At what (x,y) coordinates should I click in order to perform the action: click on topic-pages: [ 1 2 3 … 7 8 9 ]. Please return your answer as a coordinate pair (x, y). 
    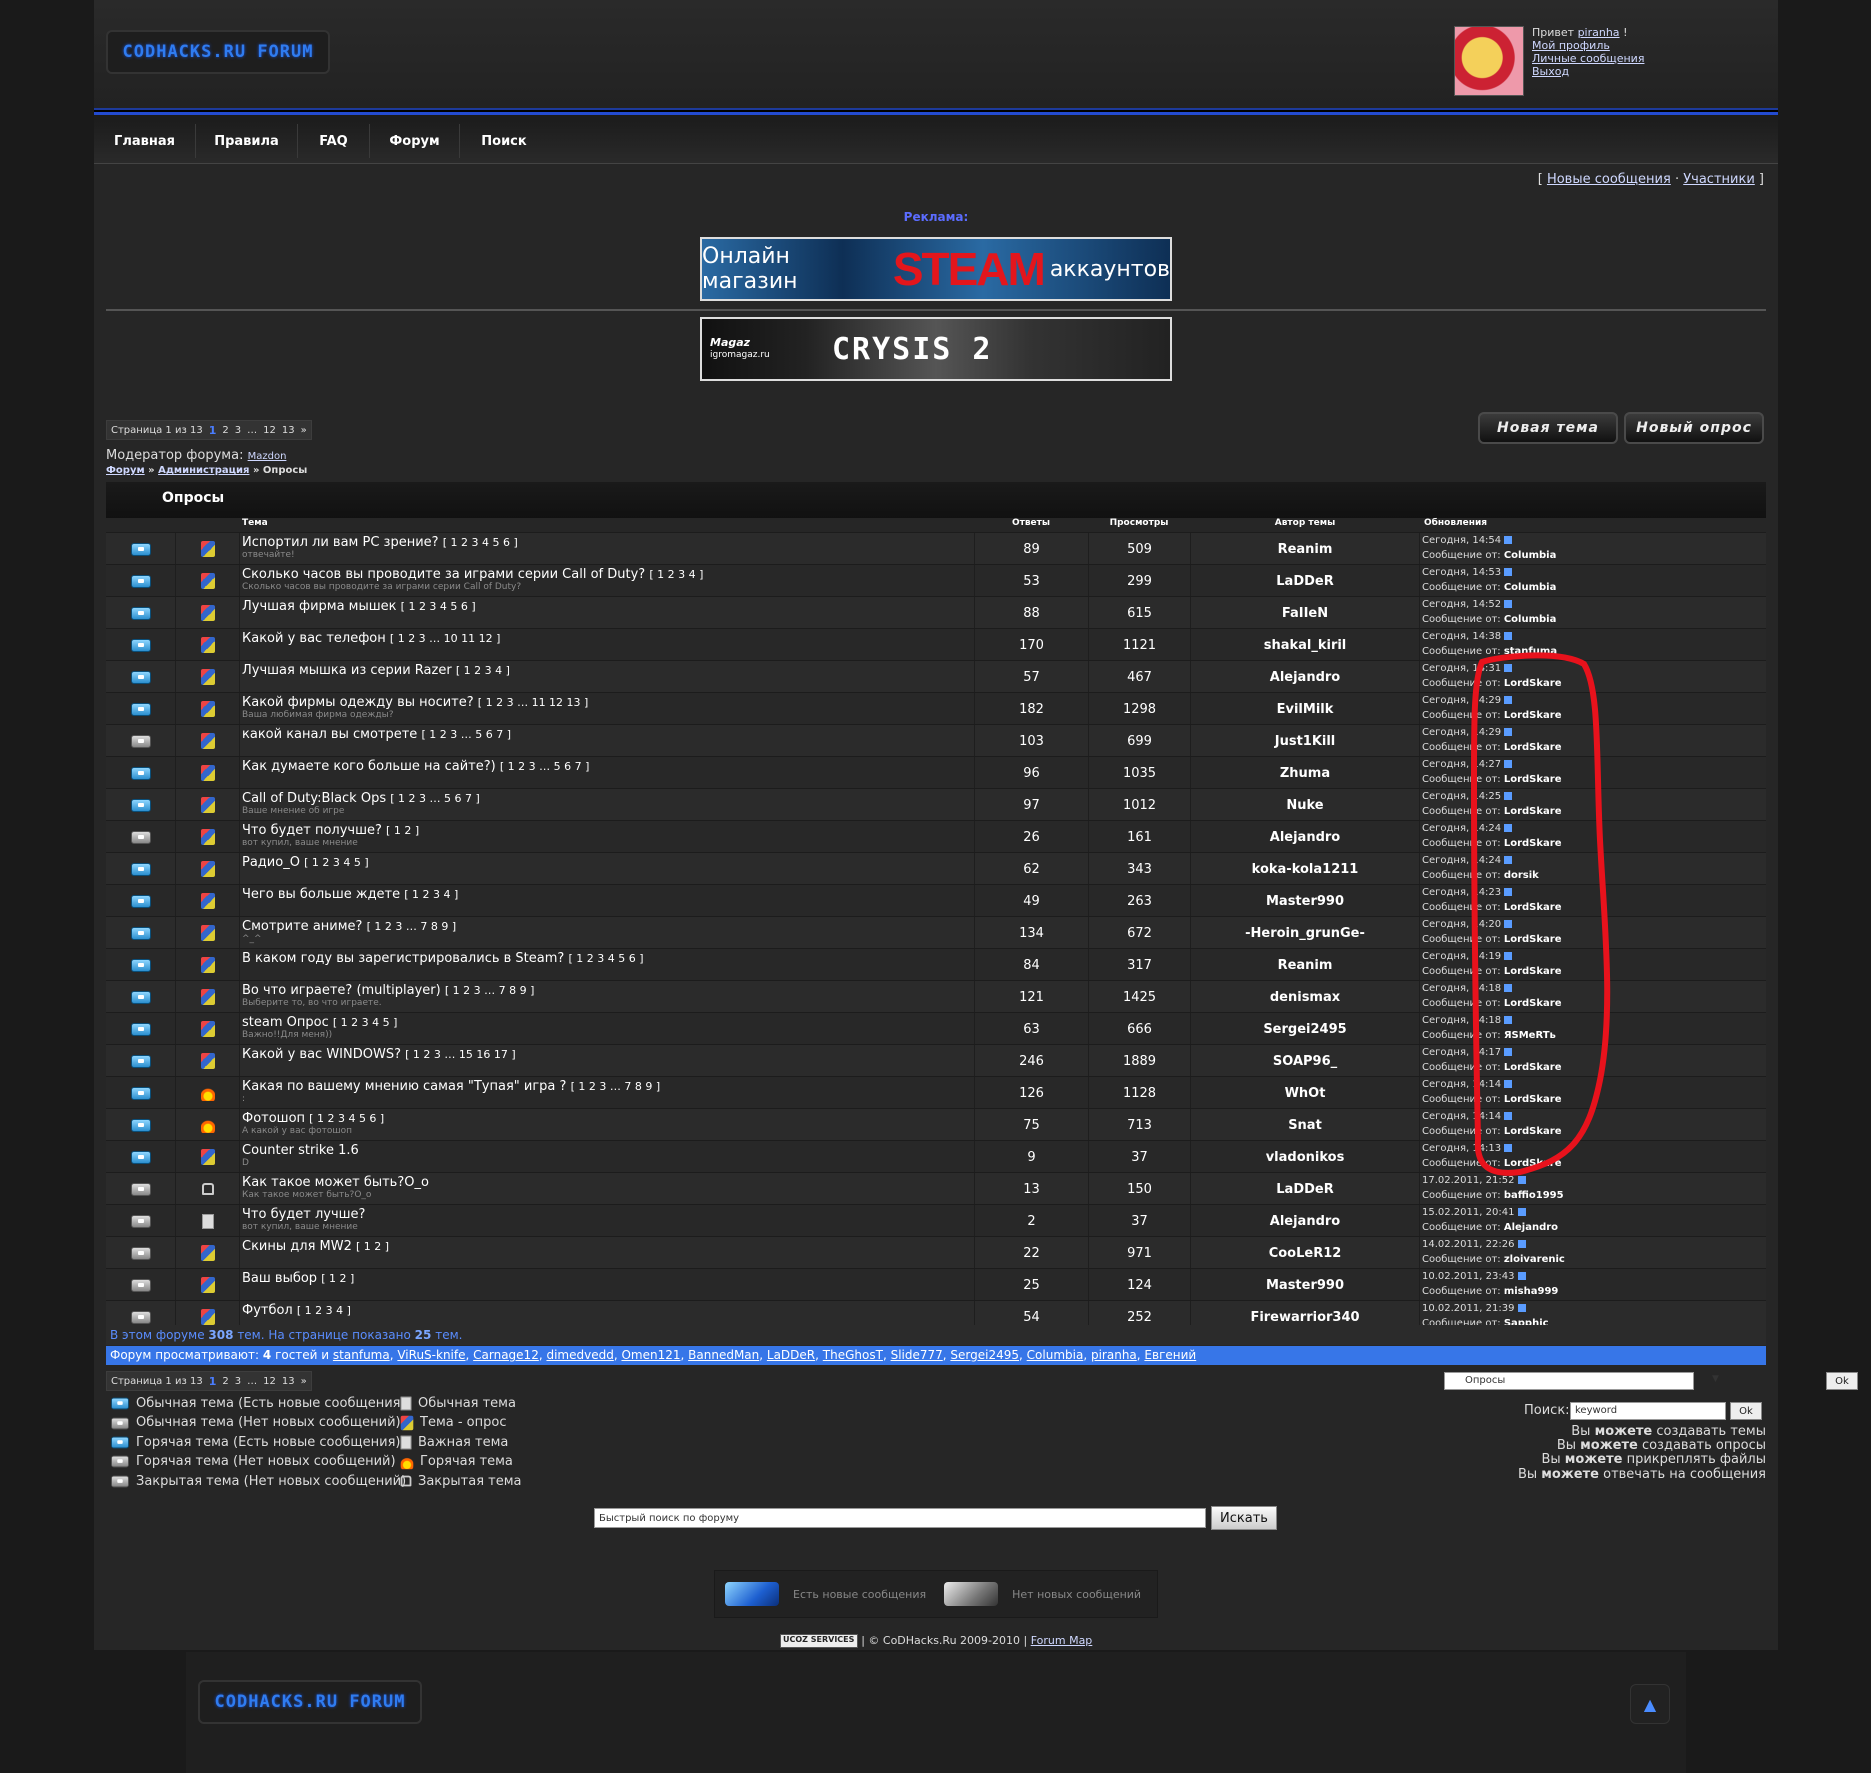
    Looking at the image, I should click on (616, 1086).